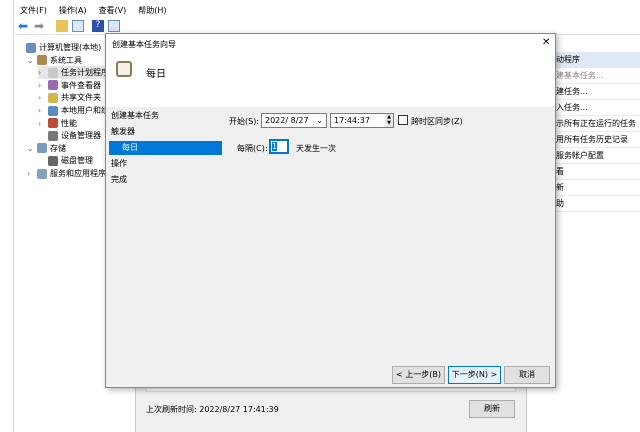 This screenshot has width=640, height=432. What do you see at coordinates (316, 148) in the screenshot?
I see `every-suffix: 天发生一次` at bounding box center [316, 148].